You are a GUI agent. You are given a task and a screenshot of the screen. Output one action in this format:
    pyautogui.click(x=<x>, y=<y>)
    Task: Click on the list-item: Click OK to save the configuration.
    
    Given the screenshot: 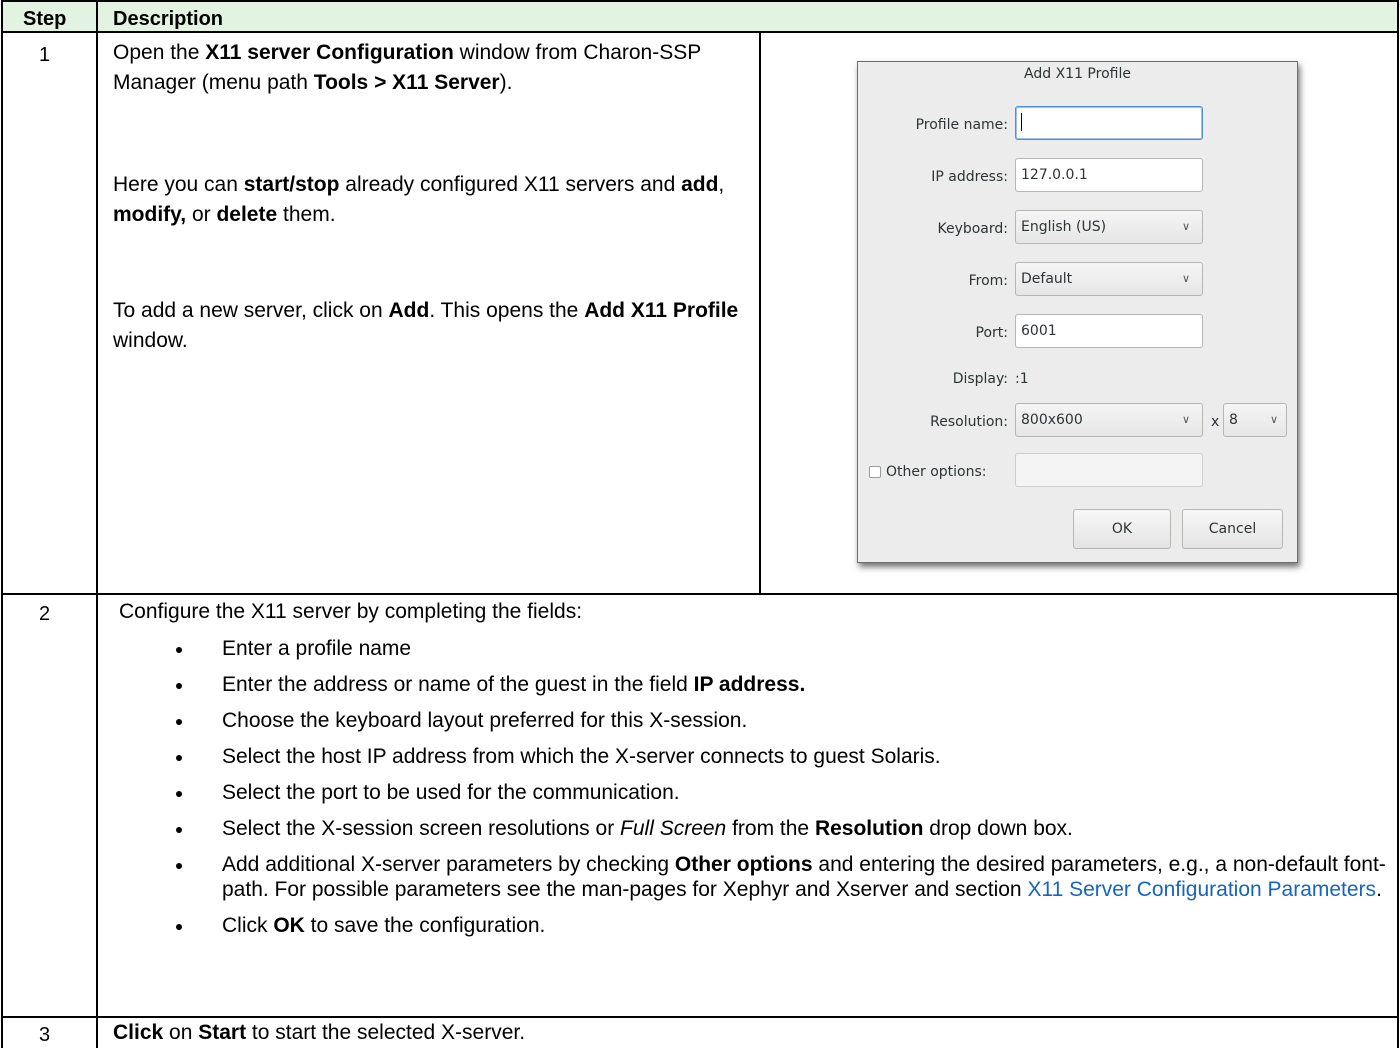 What is the action you would take?
    pyautogui.click(x=788, y=925)
    